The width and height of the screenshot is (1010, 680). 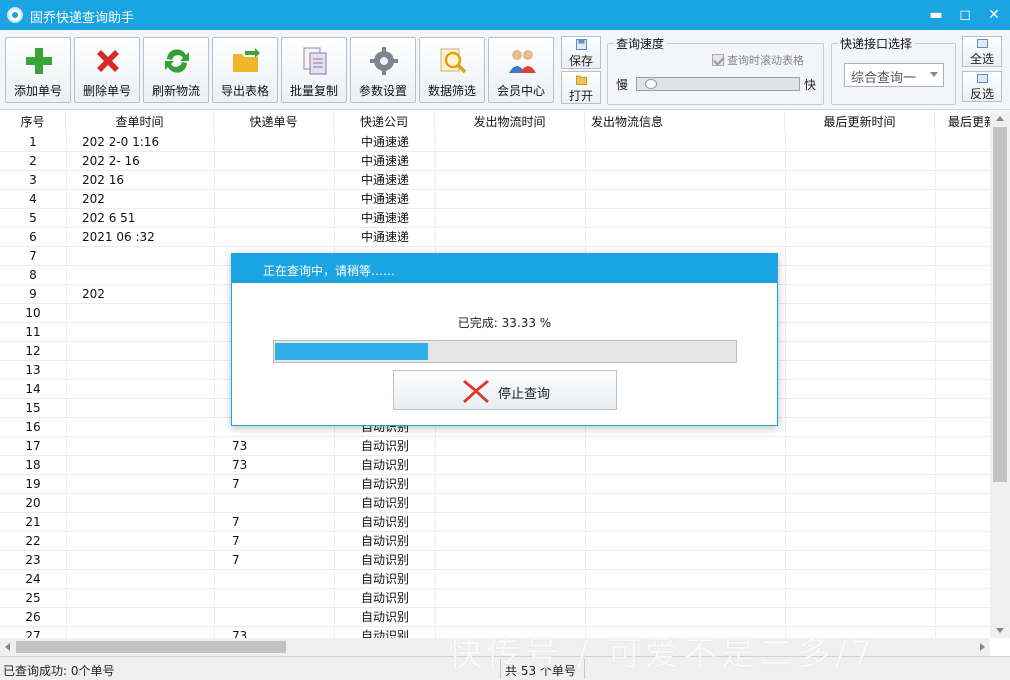 I want to click on minimize-button: ▬, so click(x=936, y=15).